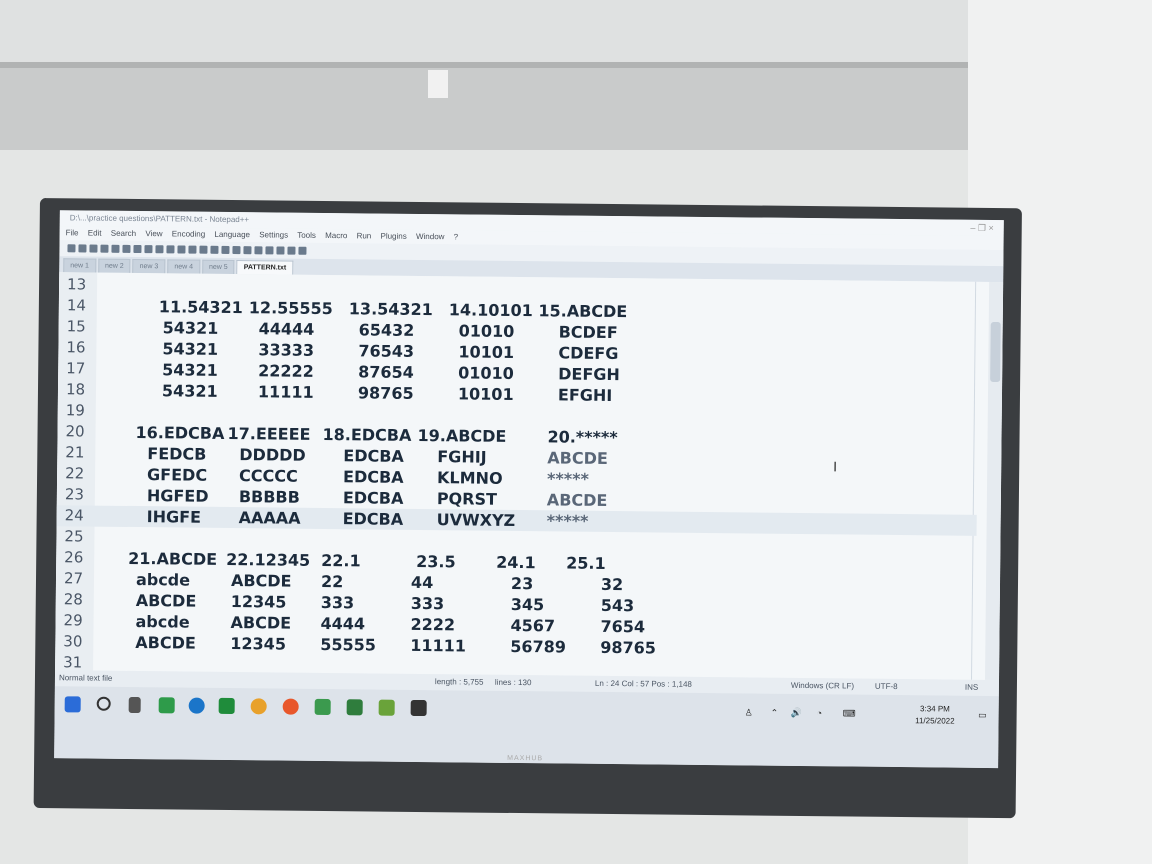 The image size is (1152, 864). What do you see at coordinates (134, 705) in the screenshot?
I see `task-view-icon` at bounding box center [134, 705].